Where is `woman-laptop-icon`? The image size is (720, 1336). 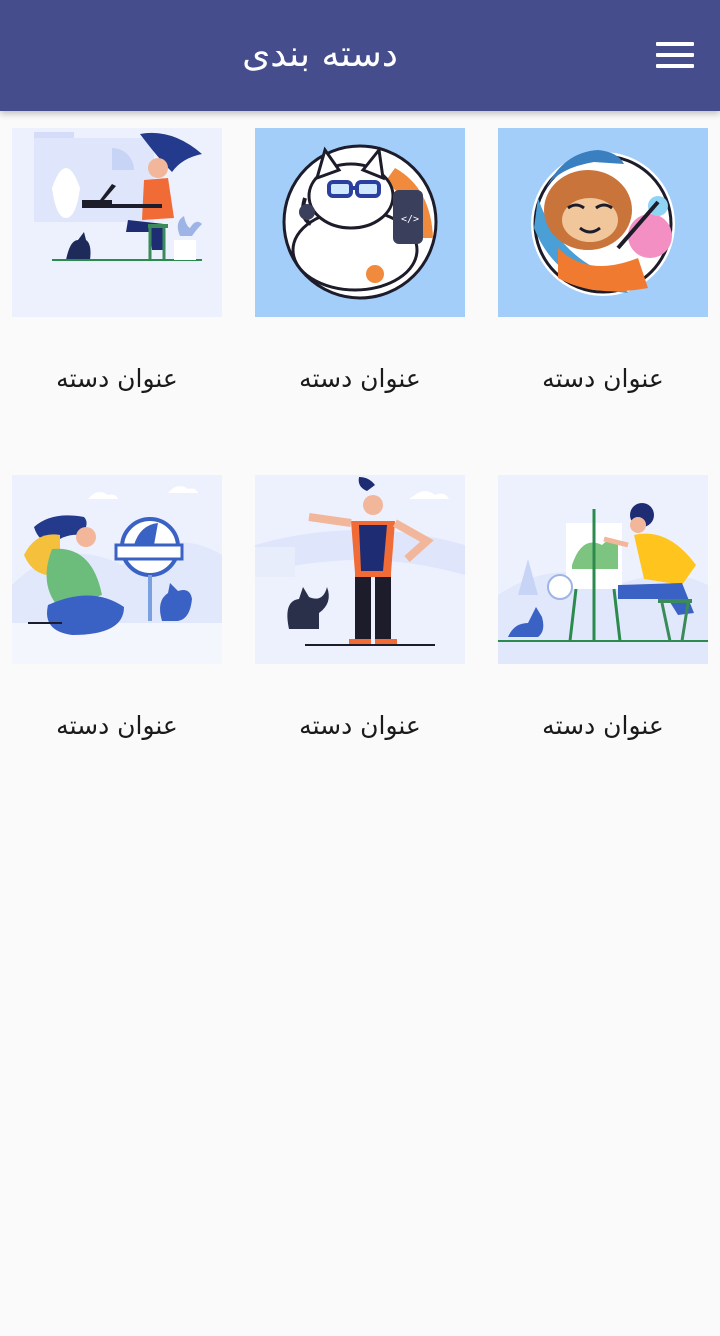 woman-laptop-icon is located at coordinates (117, 222).